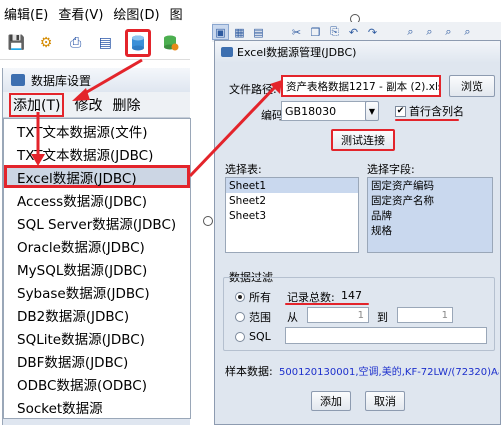  I want to click on copy-icon: ❐, so click(315, 32).